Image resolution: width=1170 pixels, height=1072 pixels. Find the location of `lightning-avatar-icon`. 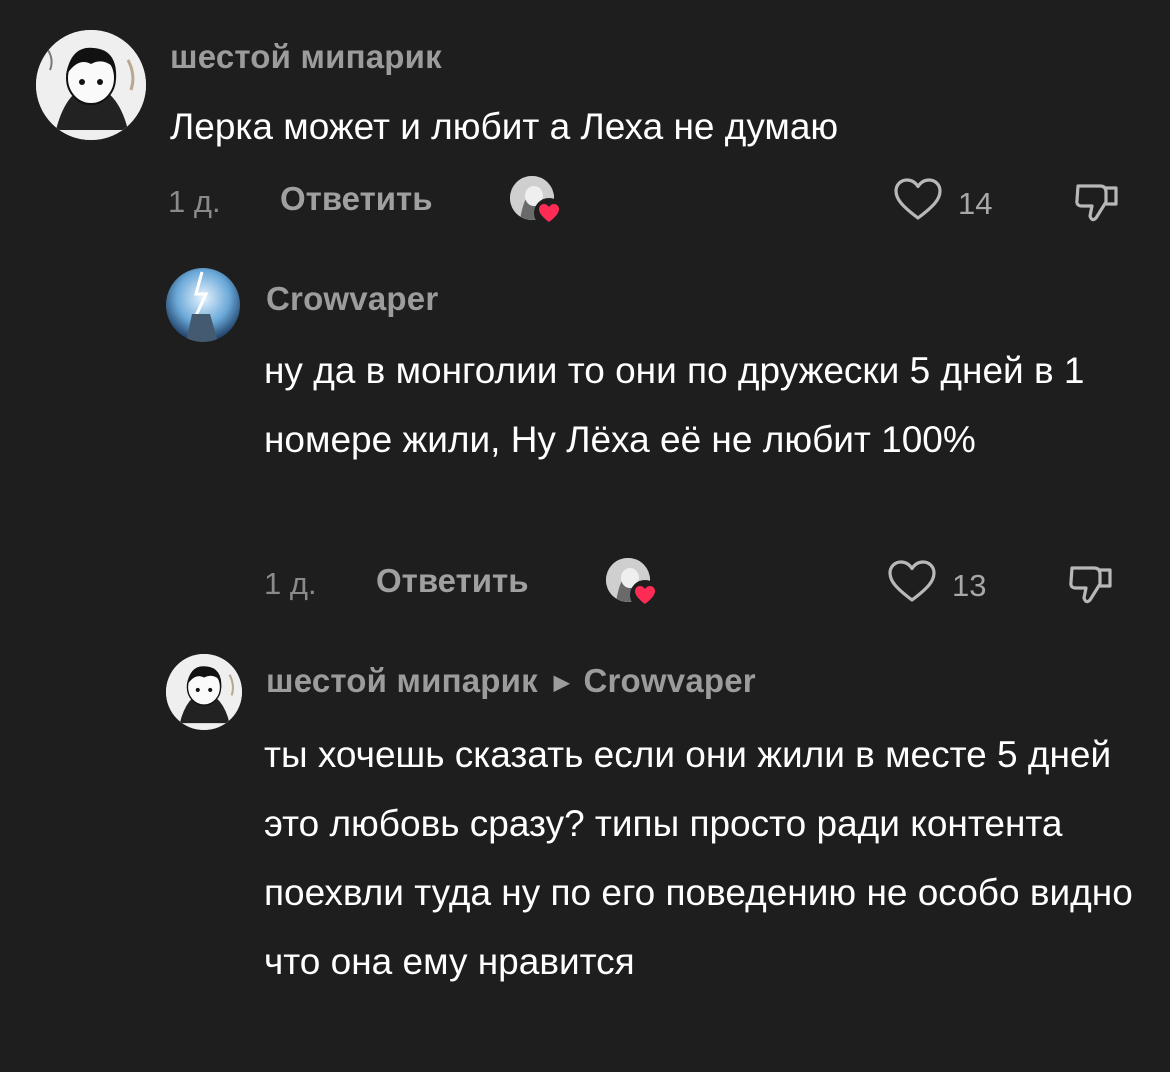

lightning-avatar-icon is located at coordinates (203, 305).